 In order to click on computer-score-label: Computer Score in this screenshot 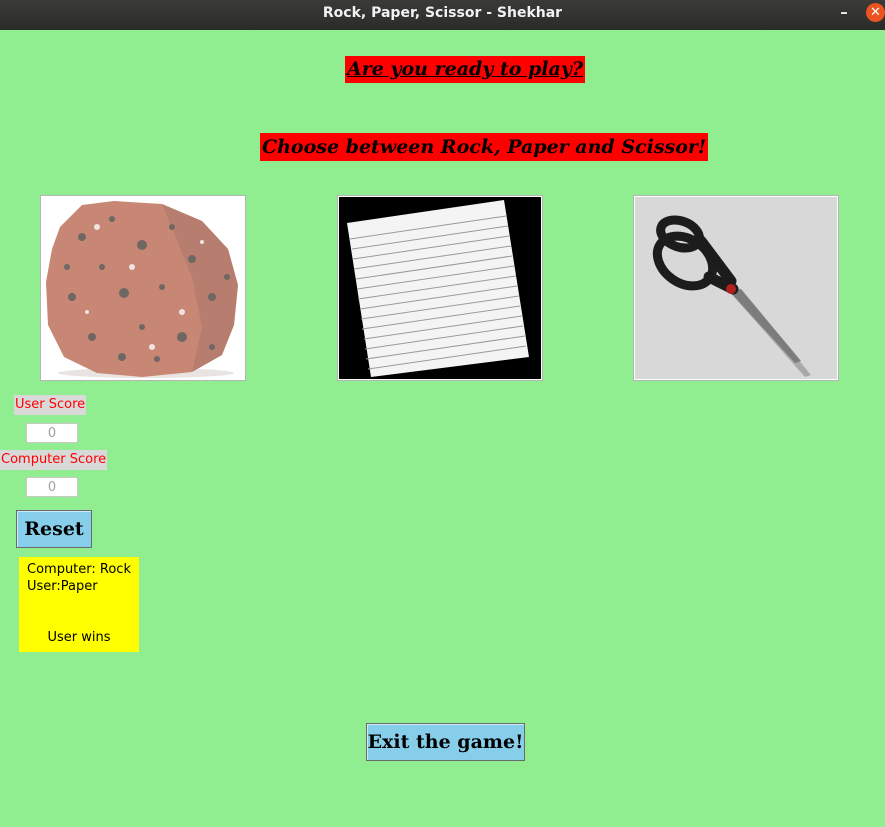, I will do `click(54, 460)`.